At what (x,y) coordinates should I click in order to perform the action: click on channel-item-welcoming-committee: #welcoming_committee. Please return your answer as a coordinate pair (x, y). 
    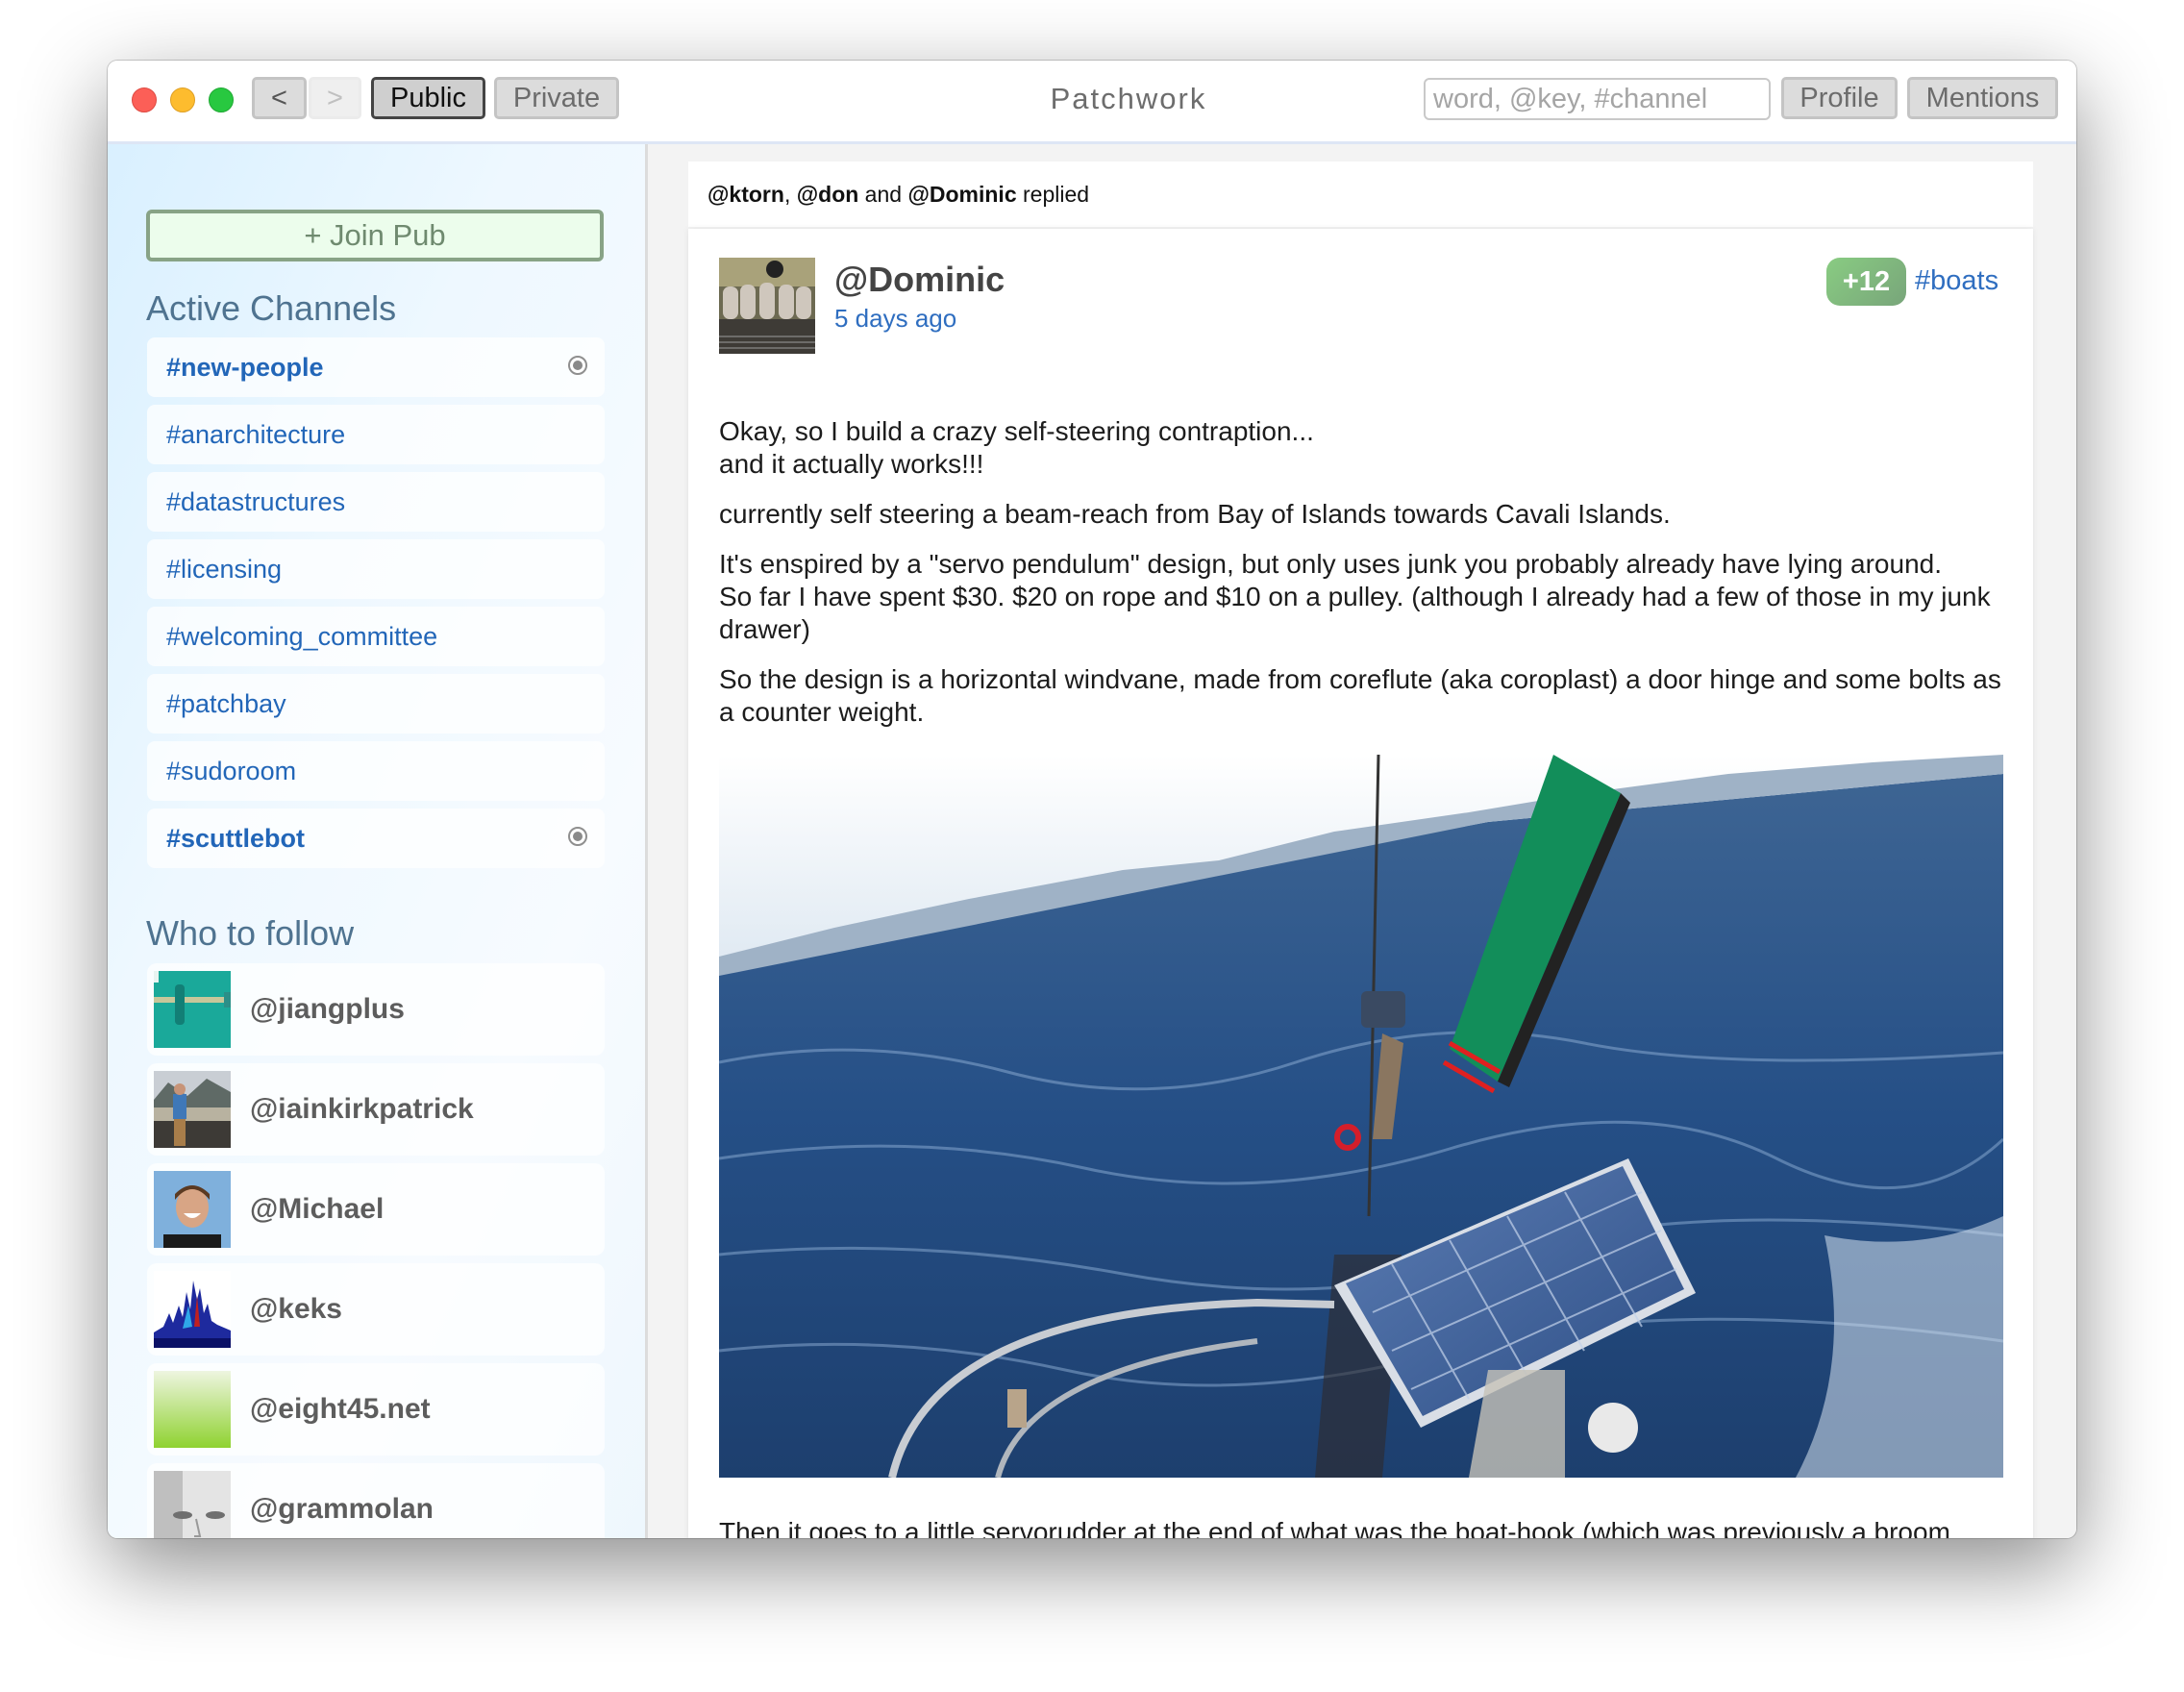
    Looking at the image, I should click on (376, 636).